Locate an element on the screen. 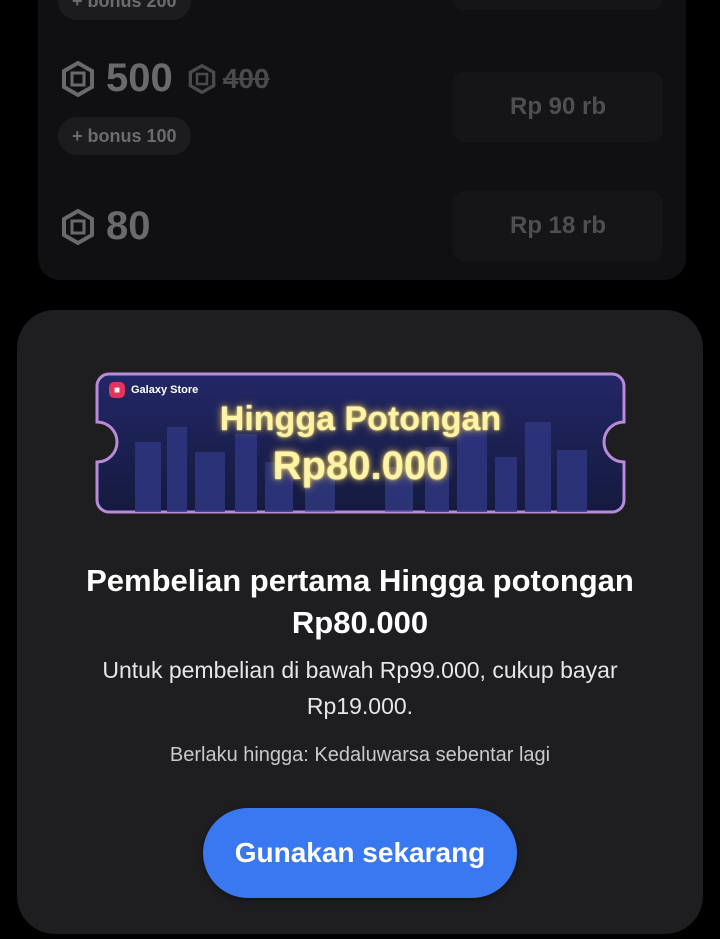 The height and width of the screenshot is (939, 720). banner-line2: Rp80.000 is located at coordinates (360, 466).